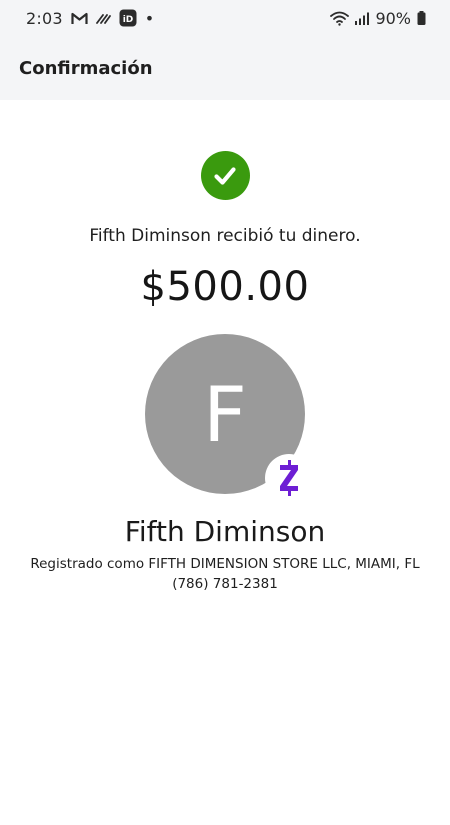  Describe the element at coordinates (340, 18) in the screenshot. I see `wifi-icon` at that location.